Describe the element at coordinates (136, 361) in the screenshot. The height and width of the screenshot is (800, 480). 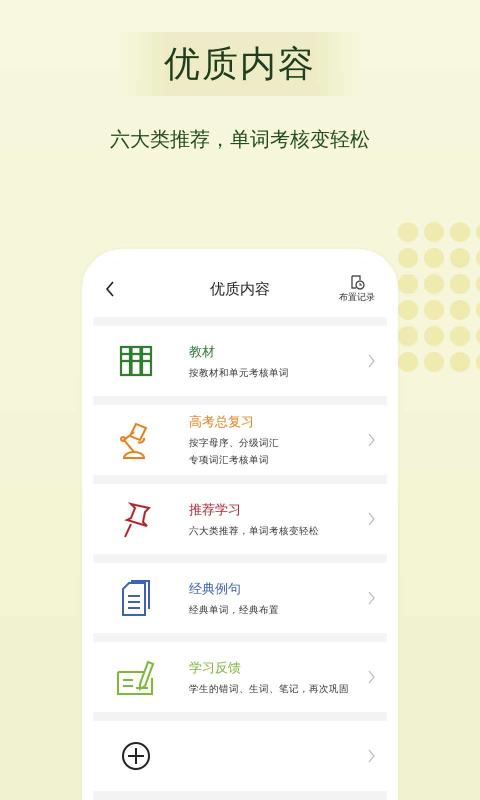
I see `books-icon` at that location.